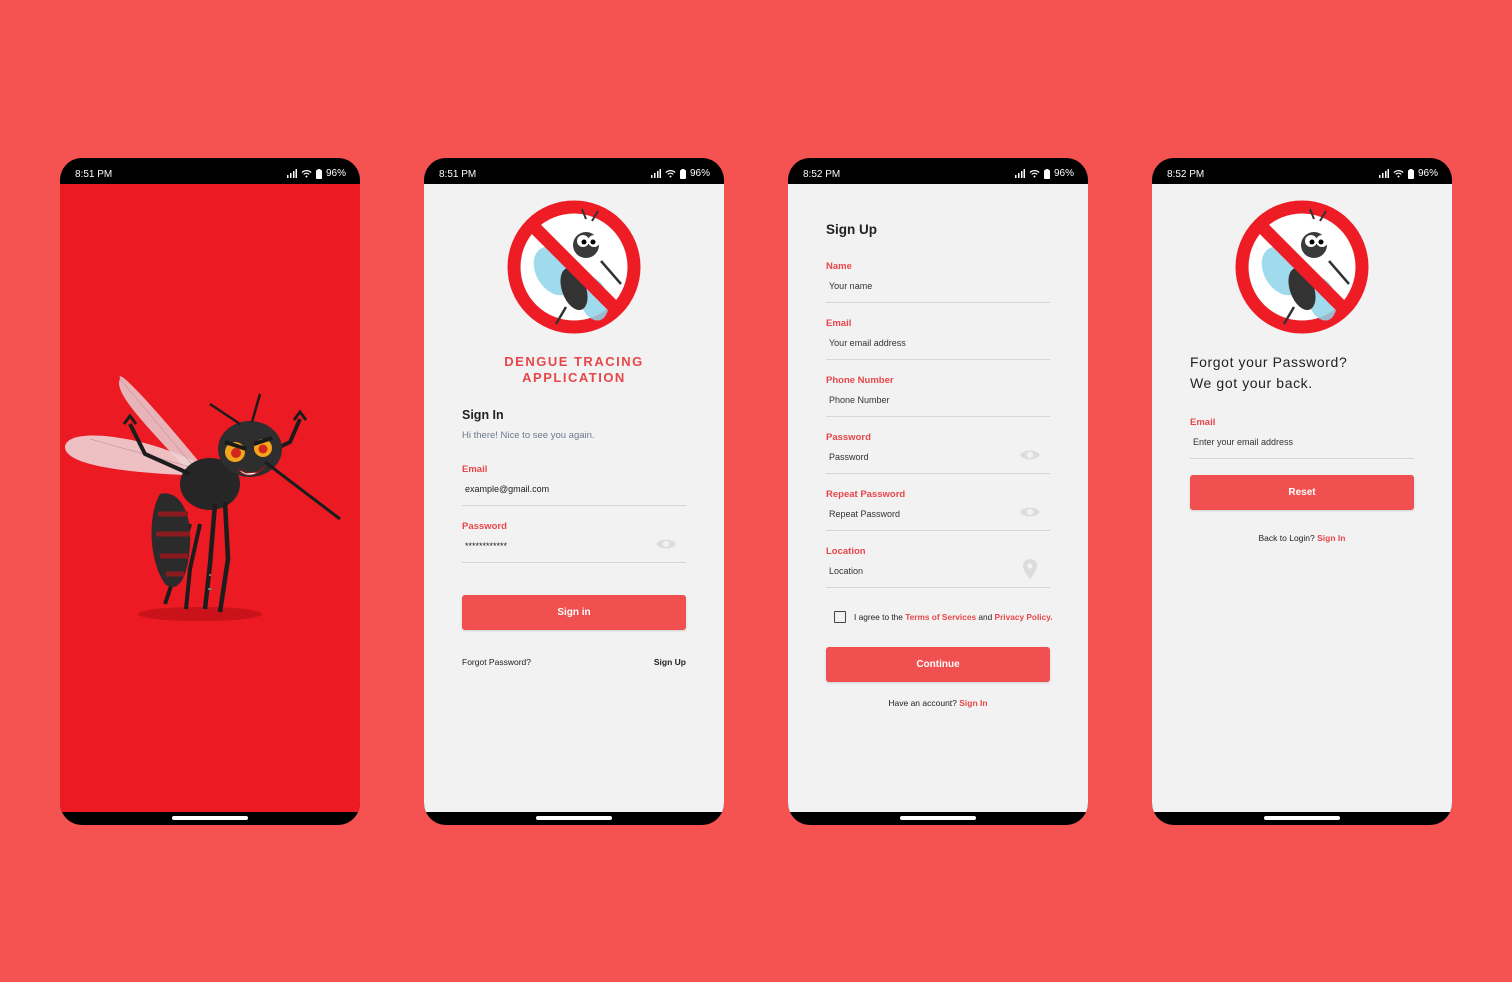 The width and height of the screenshot is (1512, 982). Describe the element at coordinates (940, 617) in the screenshot. I see `terms-link: Terms of Services` at that location.